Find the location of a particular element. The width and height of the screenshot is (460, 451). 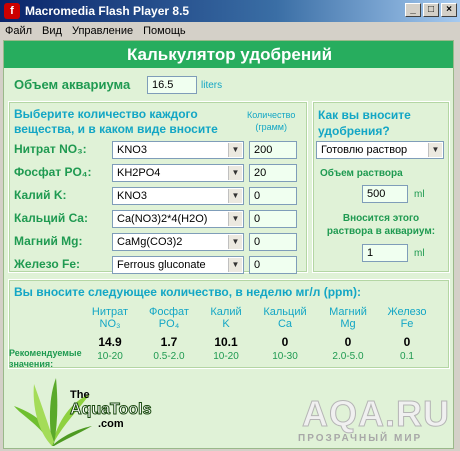

method-select-value: Готовлю раствор is located at coordinates (364, 150).